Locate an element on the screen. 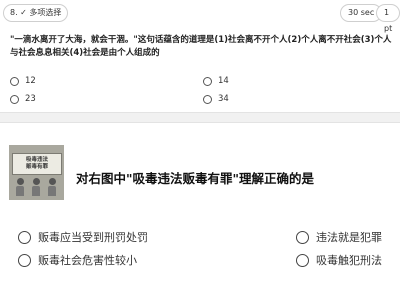  option-label: 14 is located at coordinates (223, 81).